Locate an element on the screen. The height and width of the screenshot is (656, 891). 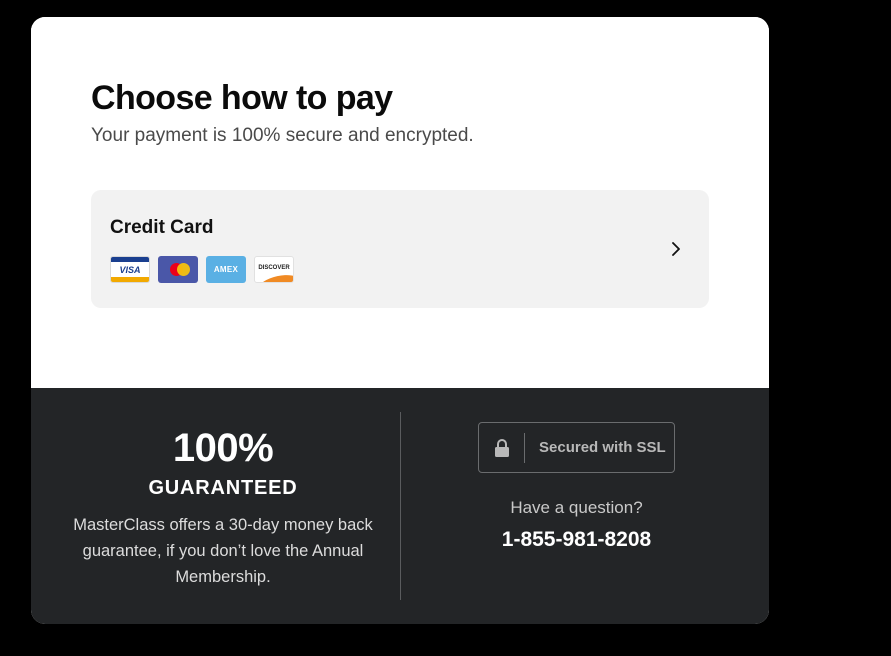
support-question: Have a question? is located at coordinates (576, 507).